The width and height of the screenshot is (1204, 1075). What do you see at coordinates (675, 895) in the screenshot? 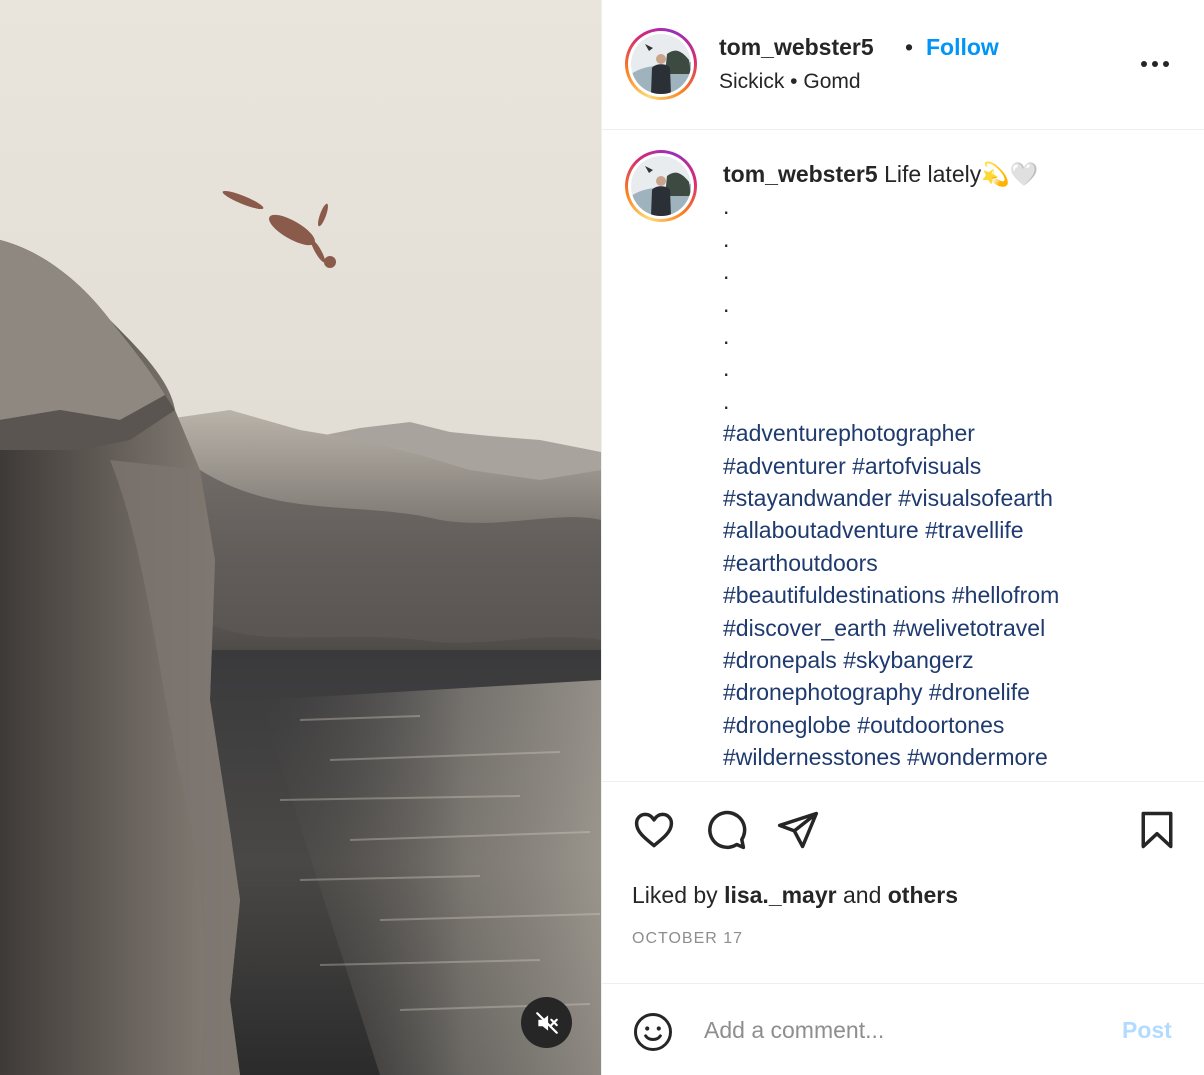
I see `likes-prefix: Liked by` at bounding box center [675, 895].